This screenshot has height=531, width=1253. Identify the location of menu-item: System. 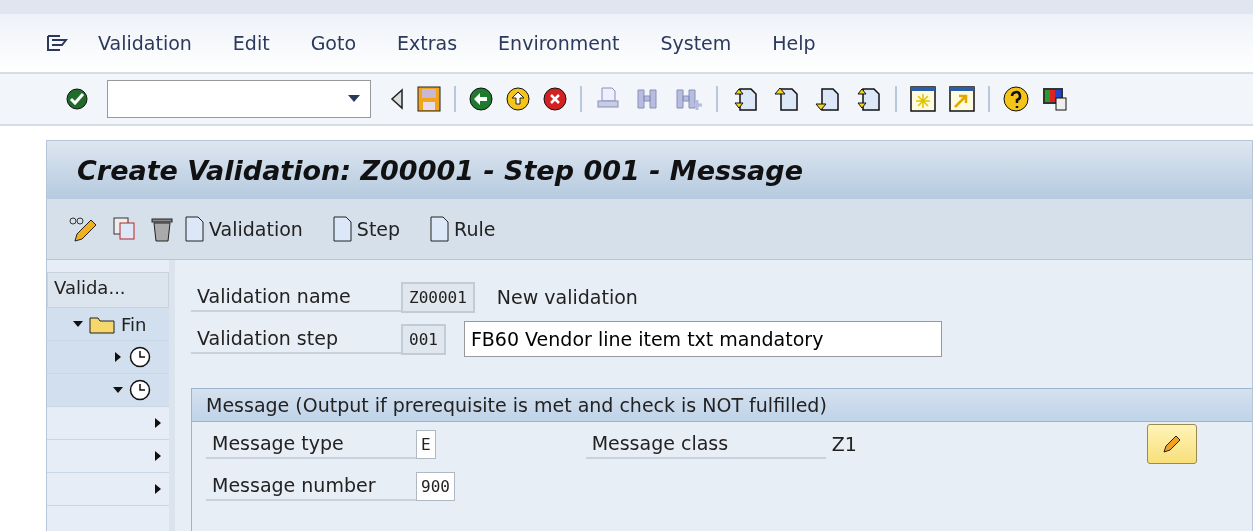
(696, 43).